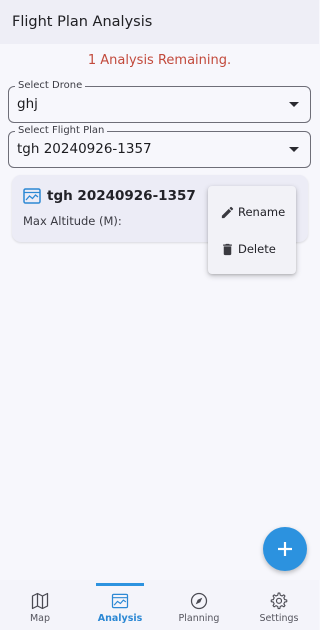 The width and height of the screenshot is (320, 630). What do you see at coordinates (279, 618) in the screenshot?
I see `nav-label-settings: Settings` at bounding box center [279, 618].